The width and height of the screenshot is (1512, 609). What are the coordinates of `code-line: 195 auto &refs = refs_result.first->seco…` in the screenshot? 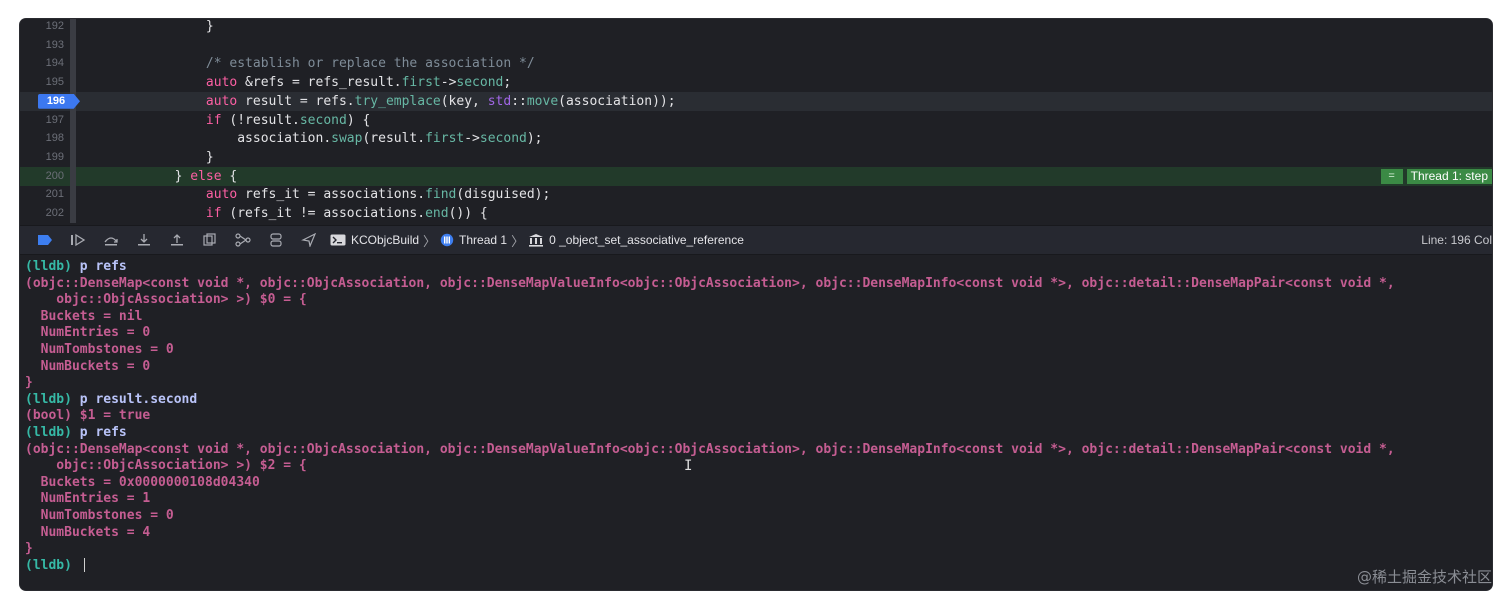 It's located at (756, 83).